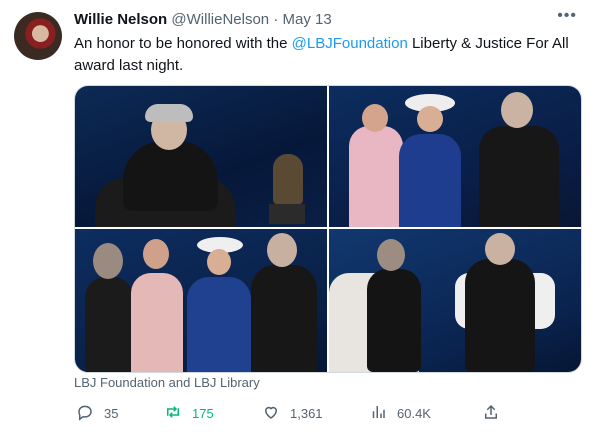 This screenshot has width=593, height=434. Describe the element at coordinates (173, 413) in the screenshot. I see `retweet-icon` at that location.